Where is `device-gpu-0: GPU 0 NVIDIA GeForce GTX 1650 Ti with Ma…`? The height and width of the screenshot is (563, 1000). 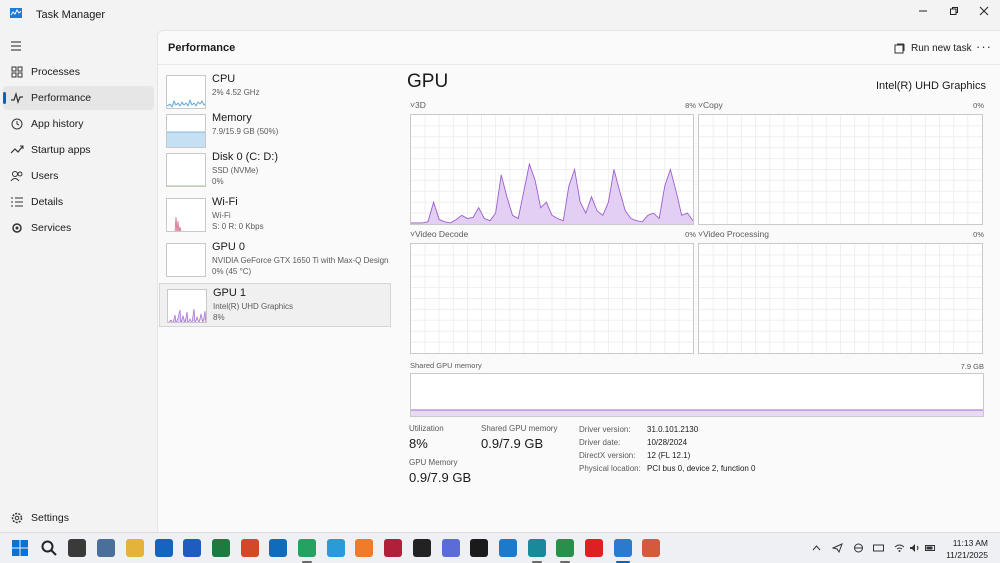 device-gpu-0: GPU 0 NVIDIA GeForce GTX 1650 Ti with Ma… is located at coordinates (275, 260).